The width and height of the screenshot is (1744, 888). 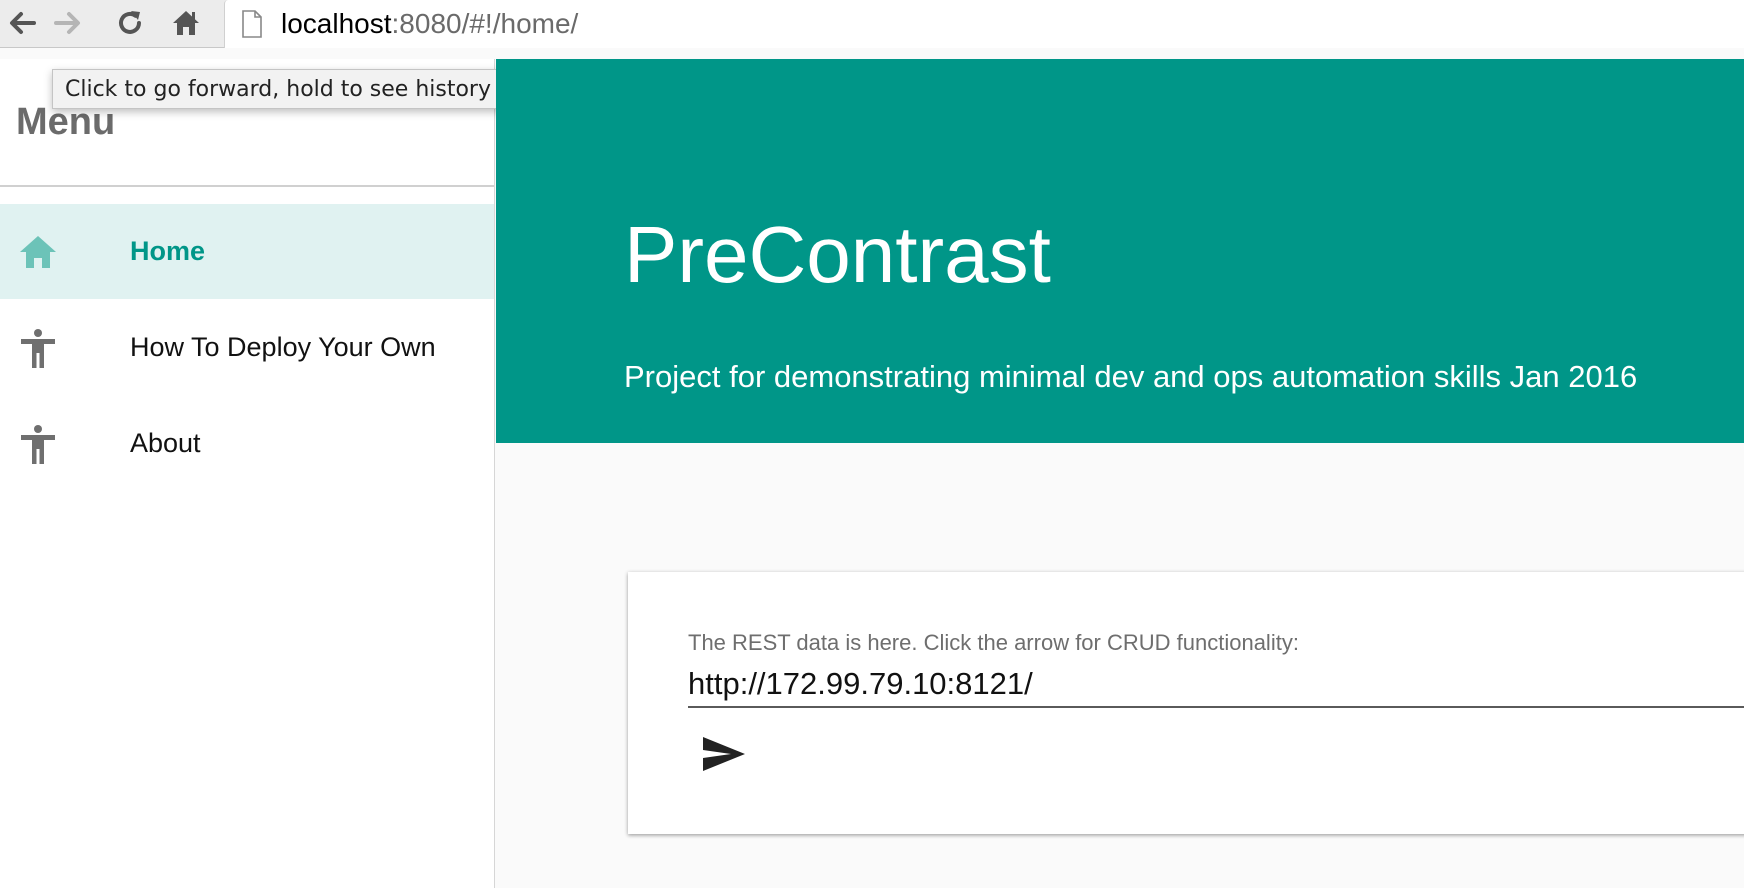 I want to click on menu-divider, so click(x=247, y=186).